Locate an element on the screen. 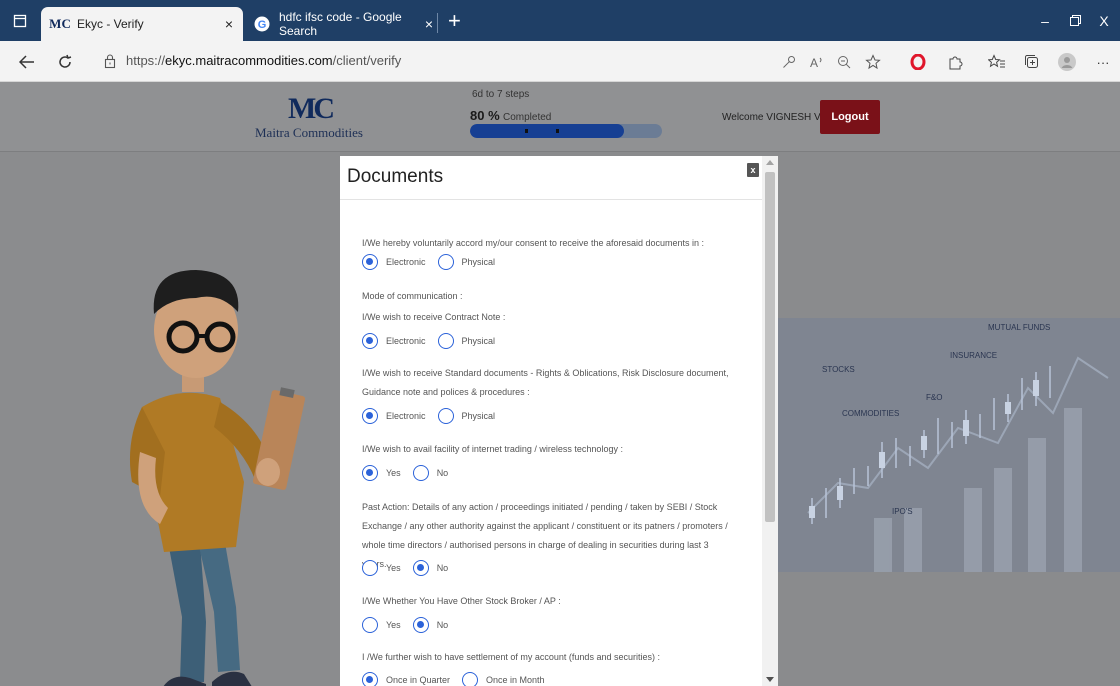  refresh-icon is located at coordinates (65, 61).